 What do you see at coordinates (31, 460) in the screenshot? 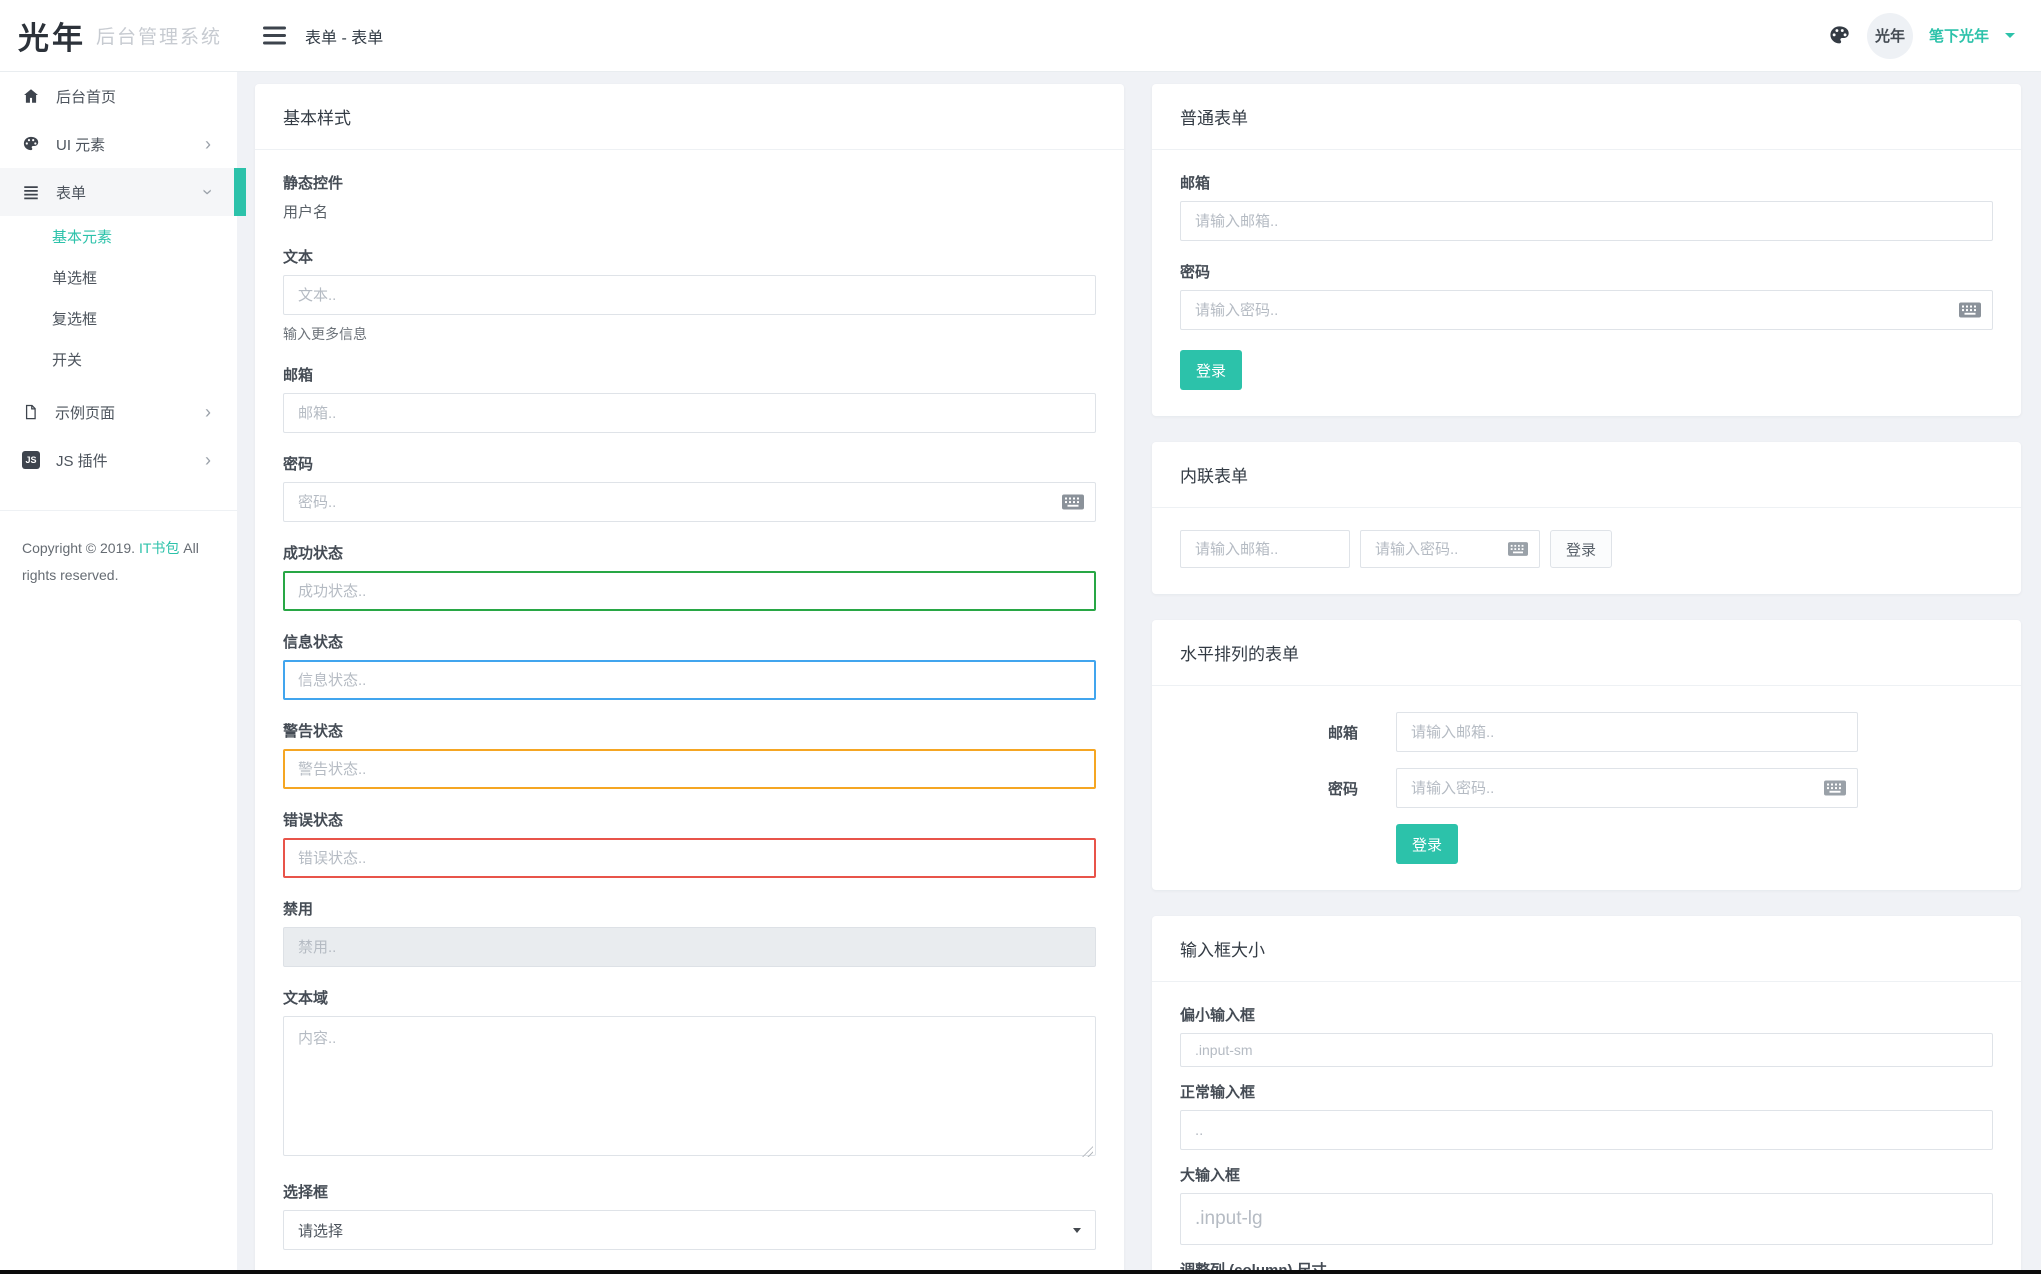
I see `js-icon: JS` at bounding box center [31, 460].